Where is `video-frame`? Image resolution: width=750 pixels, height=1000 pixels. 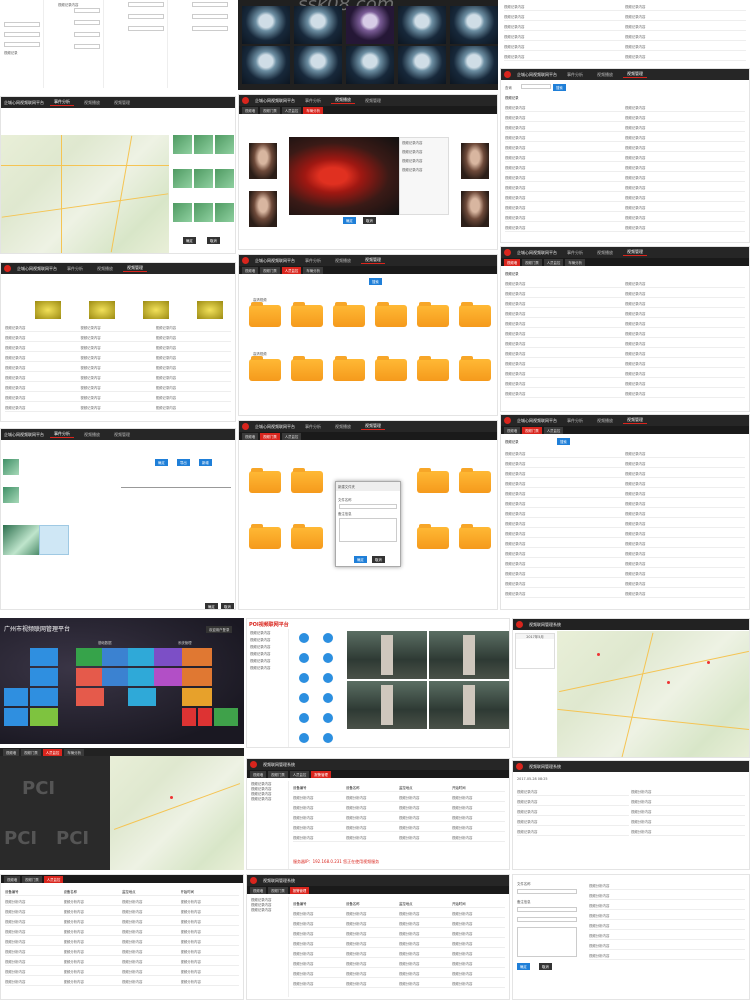
video-frame is located at coordinates (344, 176).